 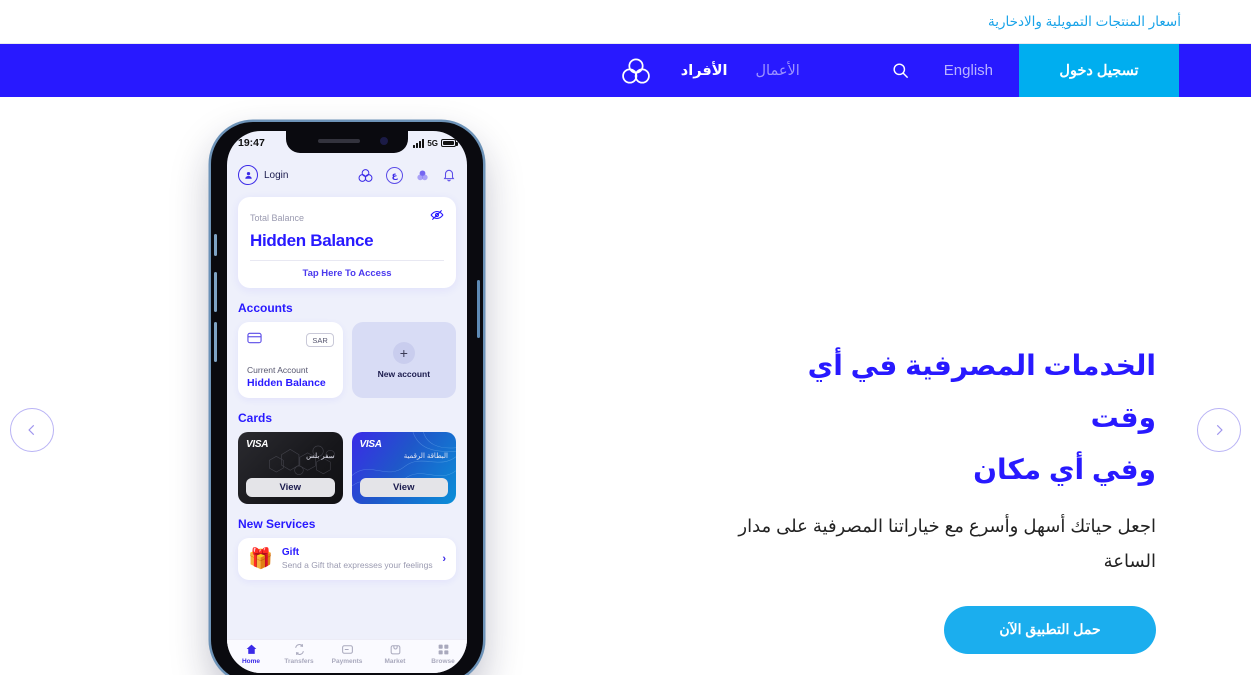 What do you see at coordinates (347, 260) in the screenshot?
I see `balance-divider` at bounding box center [347, 260].